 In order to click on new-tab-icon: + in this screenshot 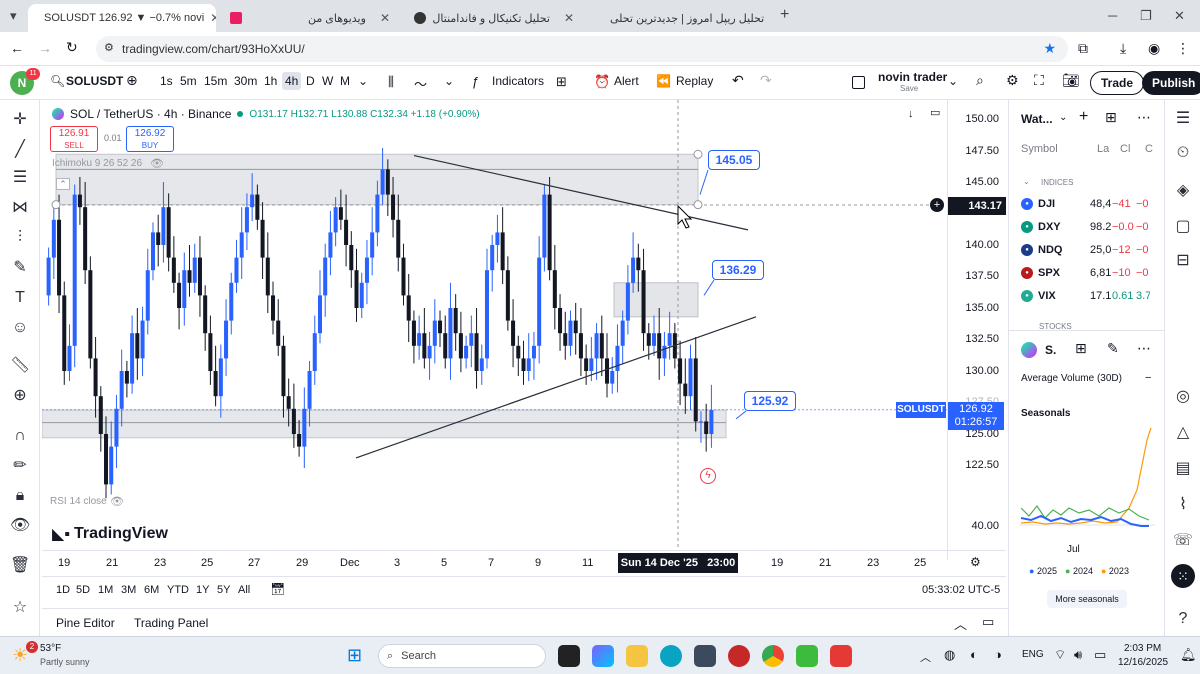, I will do `click(784, 15)`.